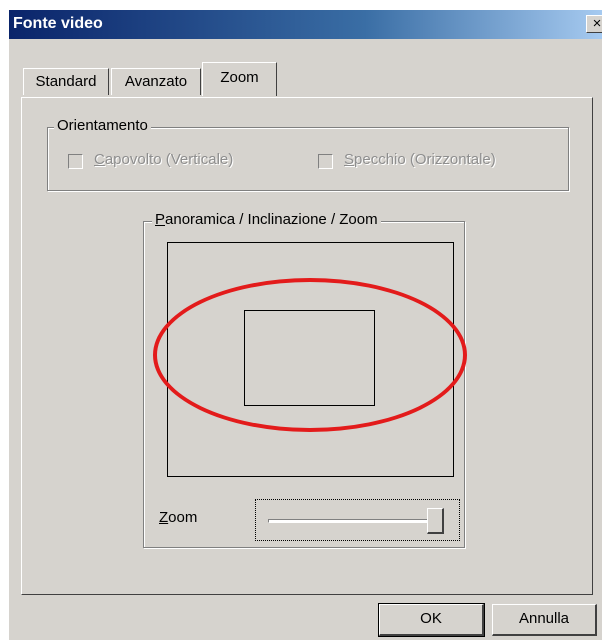 The height and width of the screenshot is (640, 602). I want to click on tab-avanzato-label: Avanzato, so click(156, 81).